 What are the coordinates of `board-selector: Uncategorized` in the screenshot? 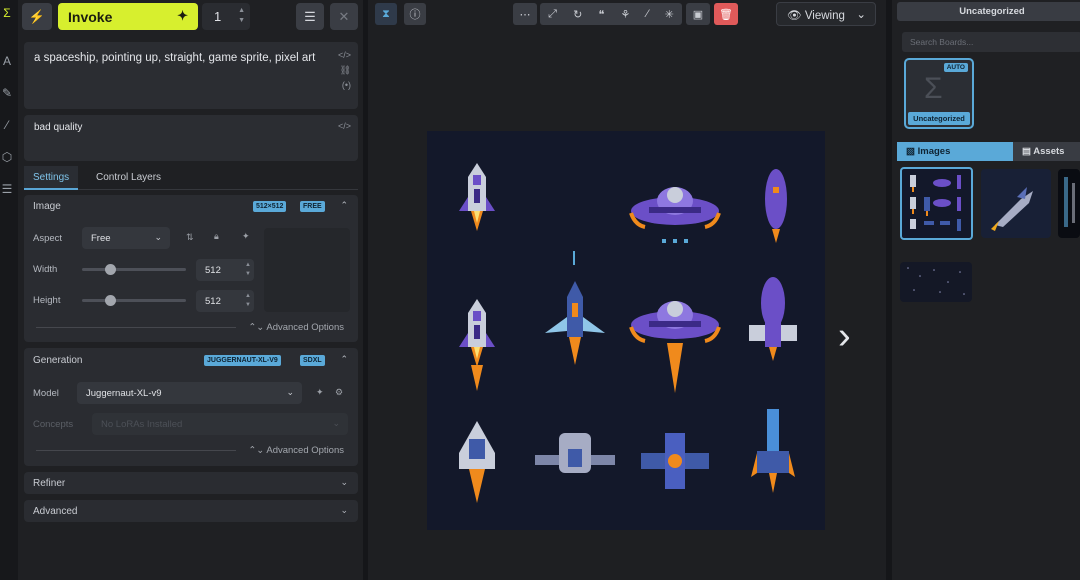 It's located at (988, 11).